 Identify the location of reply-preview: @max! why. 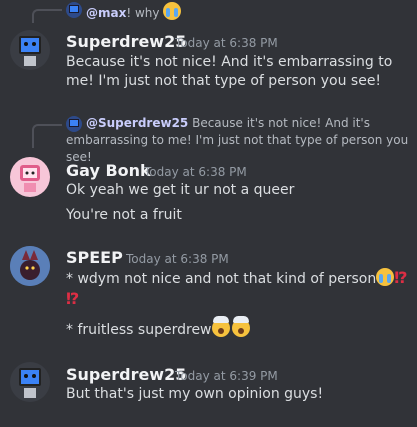
(134, 12).